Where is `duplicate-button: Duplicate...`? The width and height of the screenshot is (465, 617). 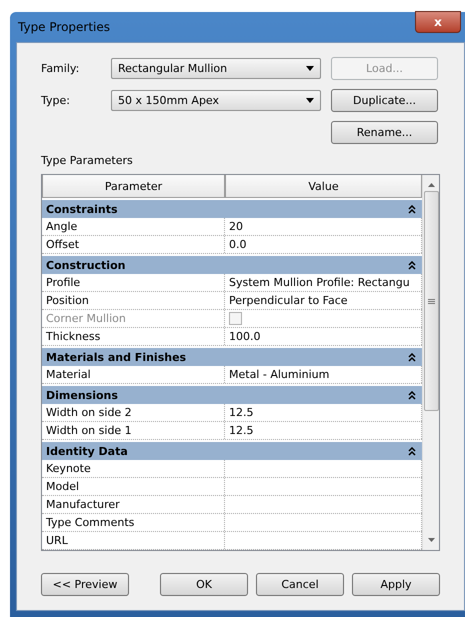 duplicate-button: Duplicate... is located at coordinates (384, 100).